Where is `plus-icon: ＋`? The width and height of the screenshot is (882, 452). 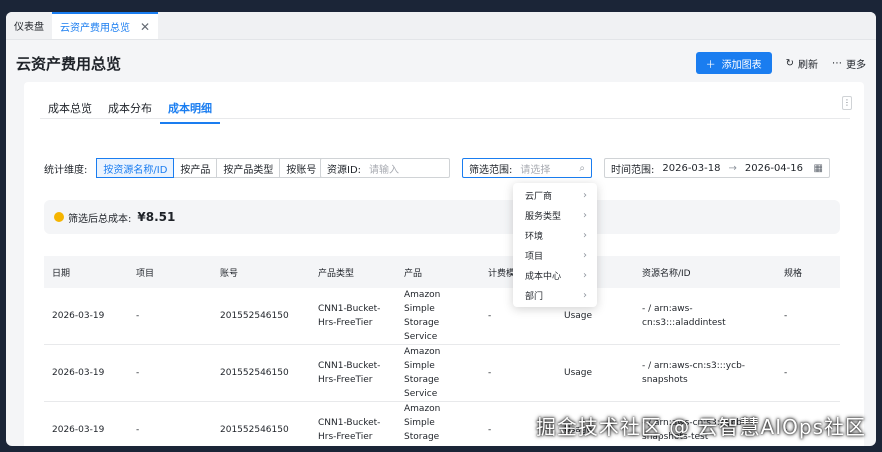 plus-icon: ＋ is located at coordinates (710, 65).